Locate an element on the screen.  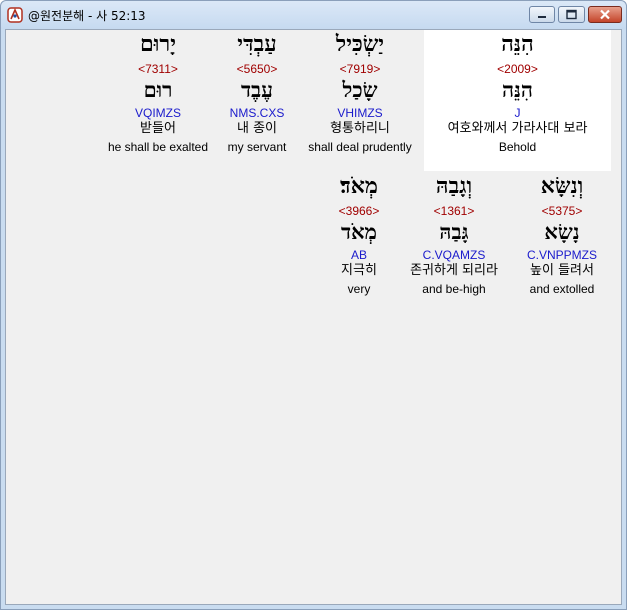
morphology-code: NMS.CXS is located at coordinates (257, 113).